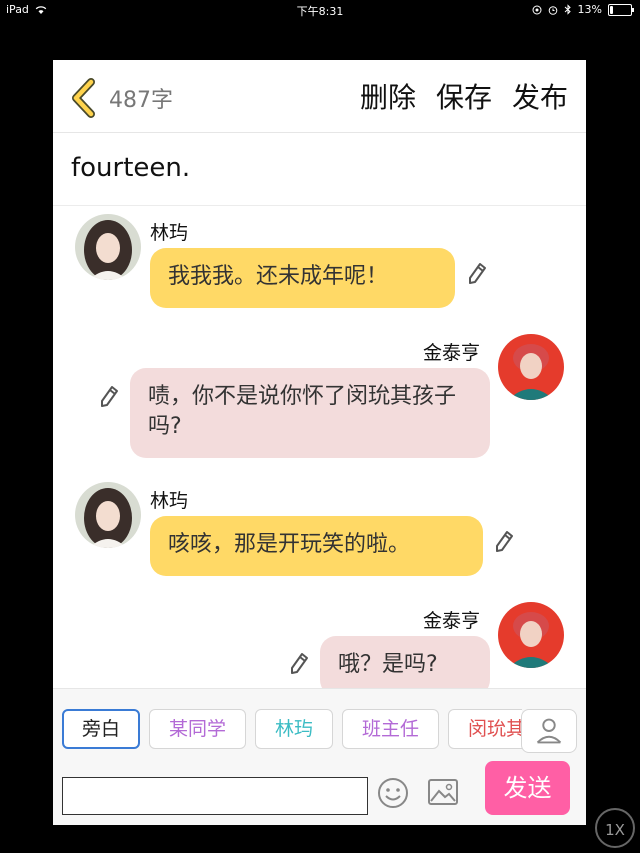  I want to click on chat-message: 林玙 我我我。还未成年呢！, so click(319, 261).